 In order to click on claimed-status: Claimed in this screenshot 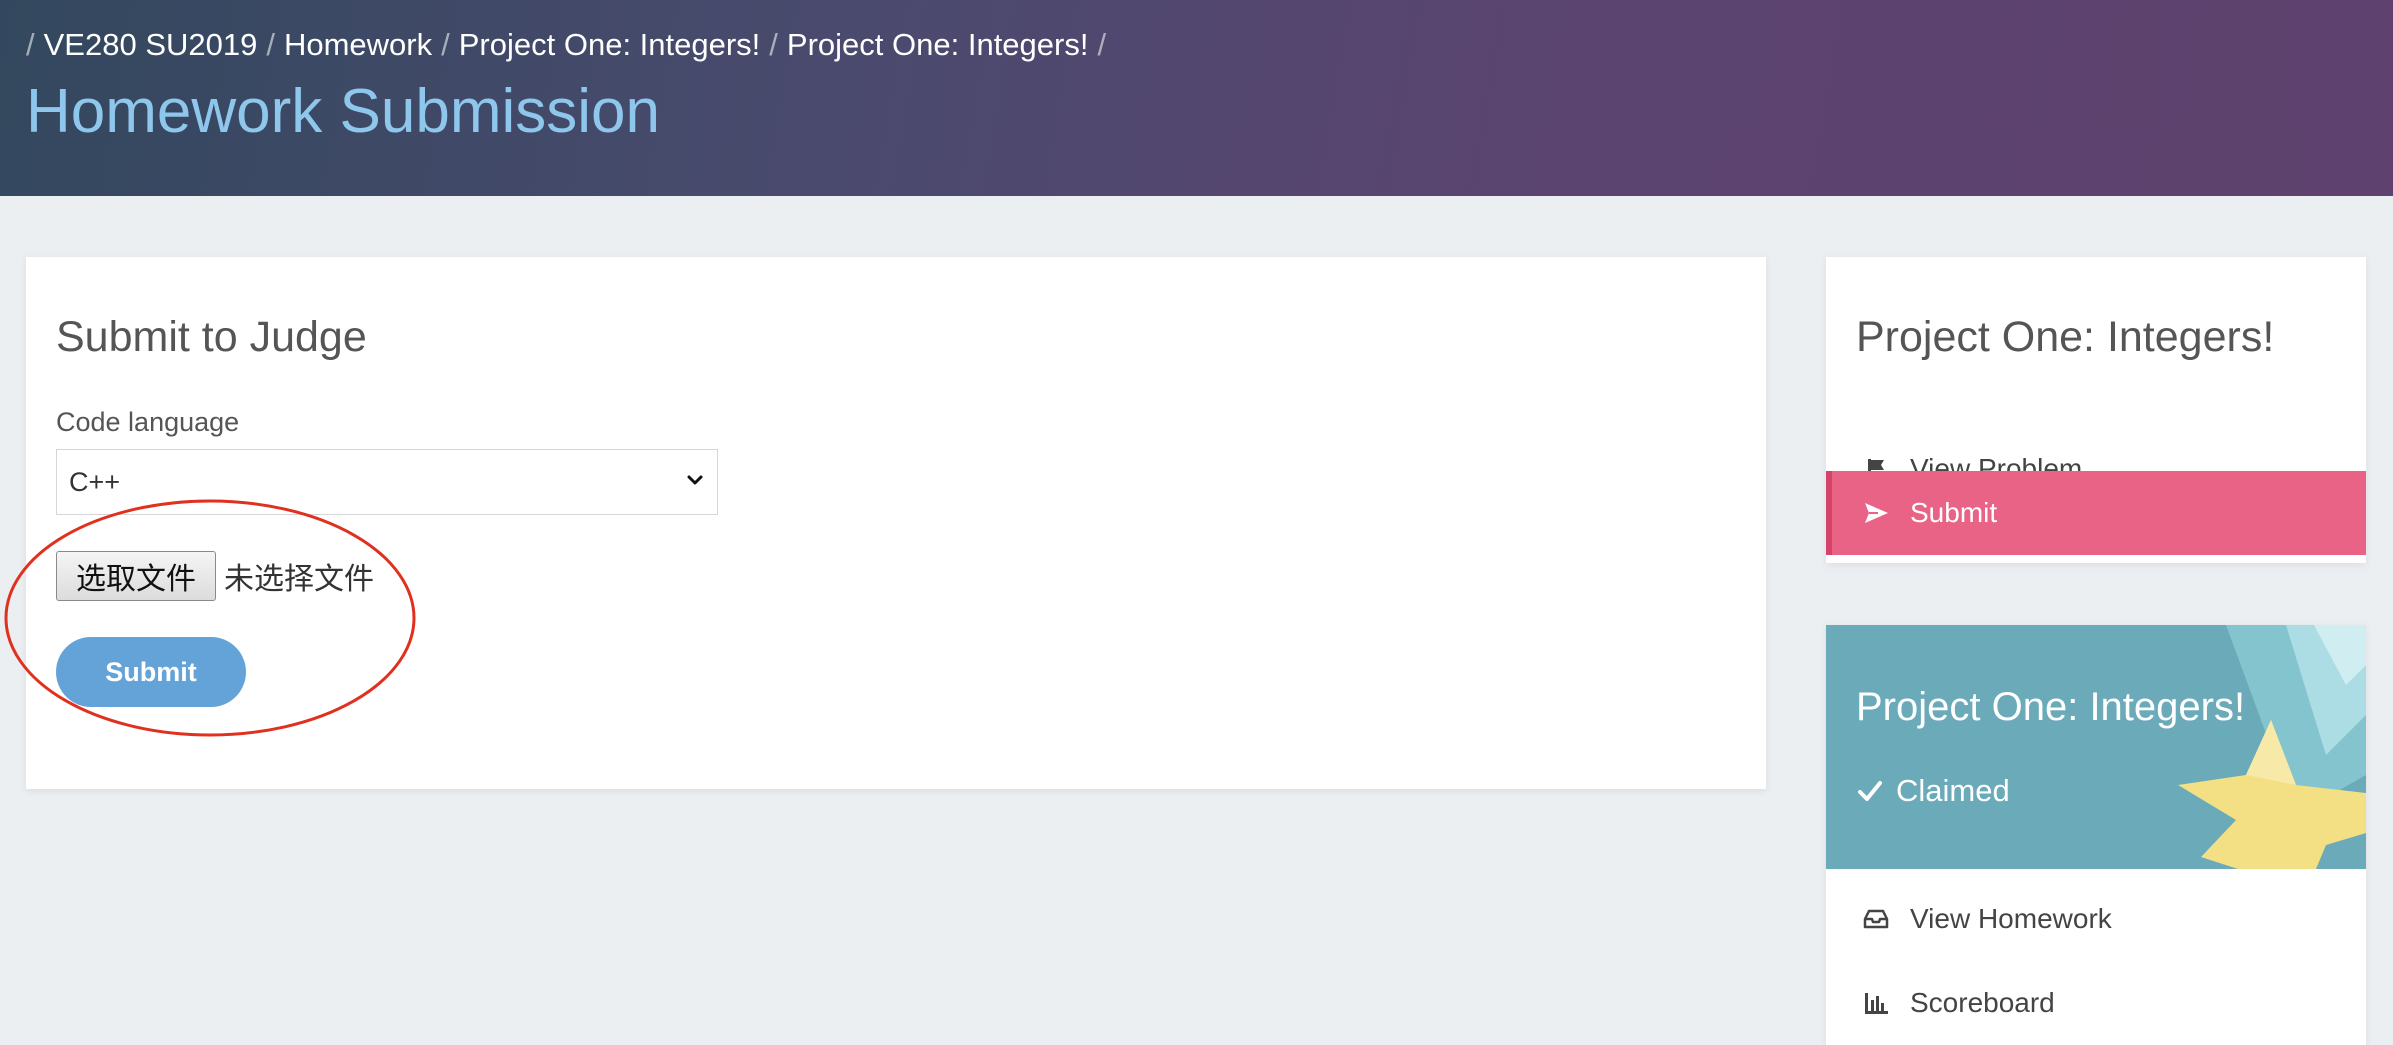, I will do `click(1933, 791)`.